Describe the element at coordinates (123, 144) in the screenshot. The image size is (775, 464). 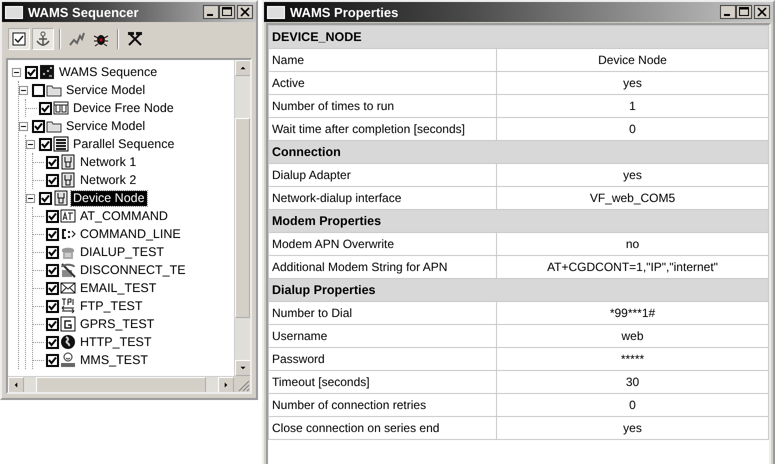
I see `tree-item: Parallel Sequence` at that location.